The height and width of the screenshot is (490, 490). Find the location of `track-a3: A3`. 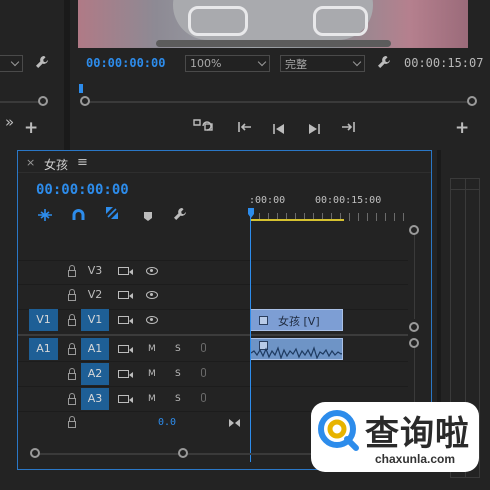

track-a3: A3 is located at coordinates (95, 399).